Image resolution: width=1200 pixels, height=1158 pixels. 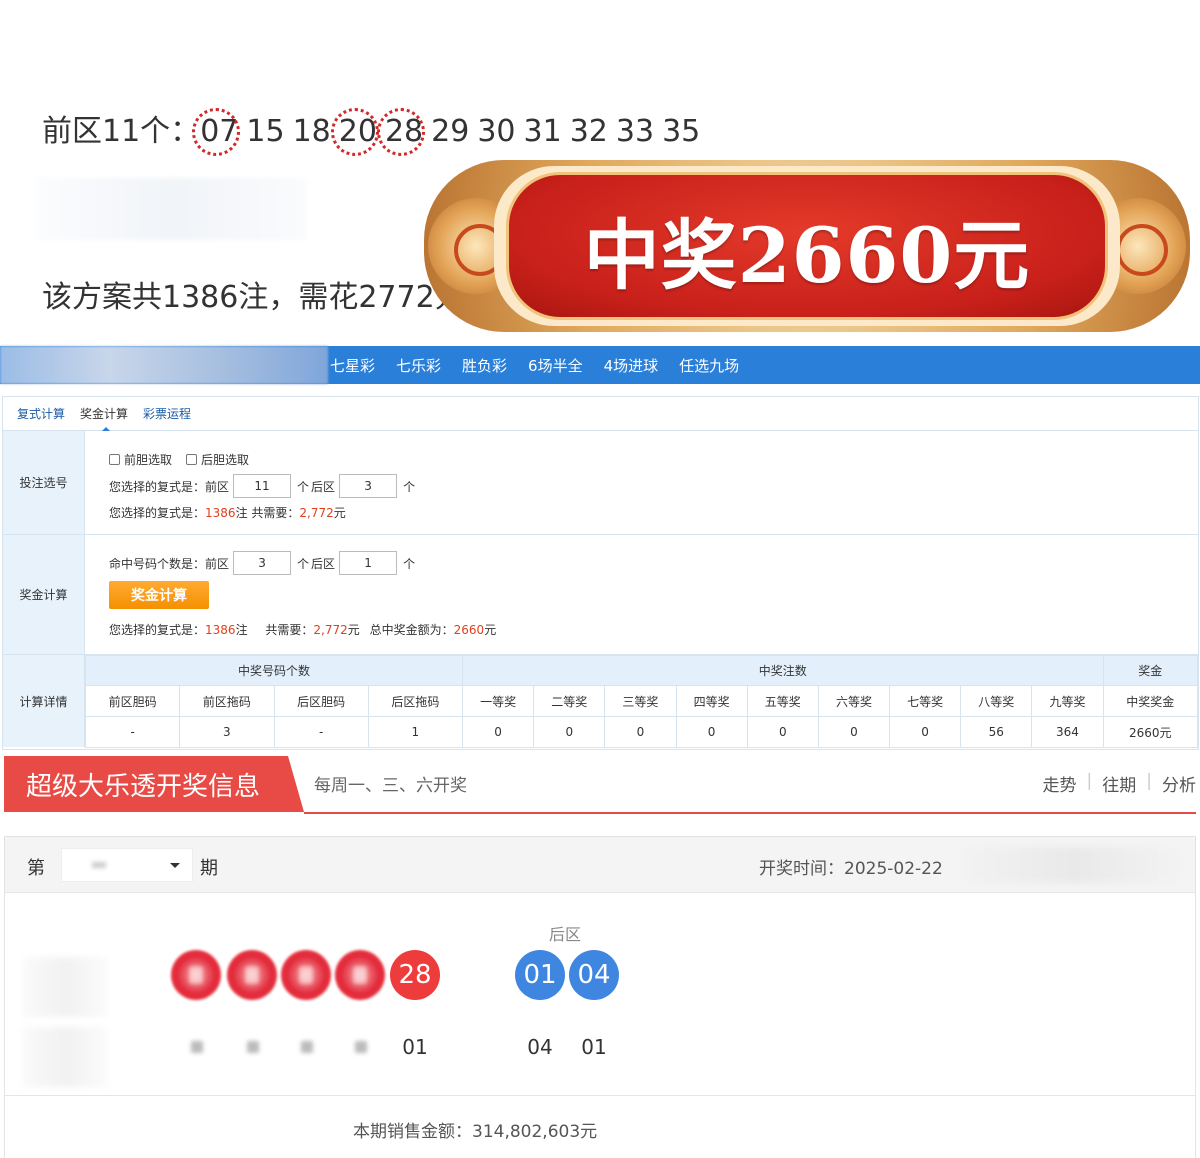 I want to click on front-zone-line: 前区11个：07 15 18 20 28 29 30 31 32 33 35, so click(x=375, y=131).